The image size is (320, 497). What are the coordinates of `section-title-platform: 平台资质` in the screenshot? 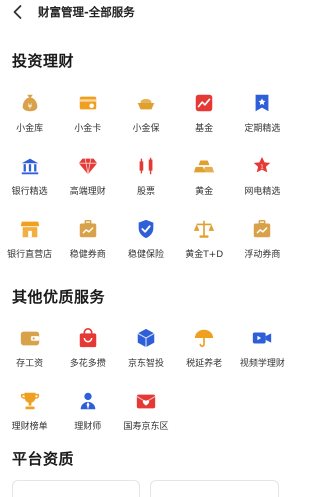 It's located at (43, 459).